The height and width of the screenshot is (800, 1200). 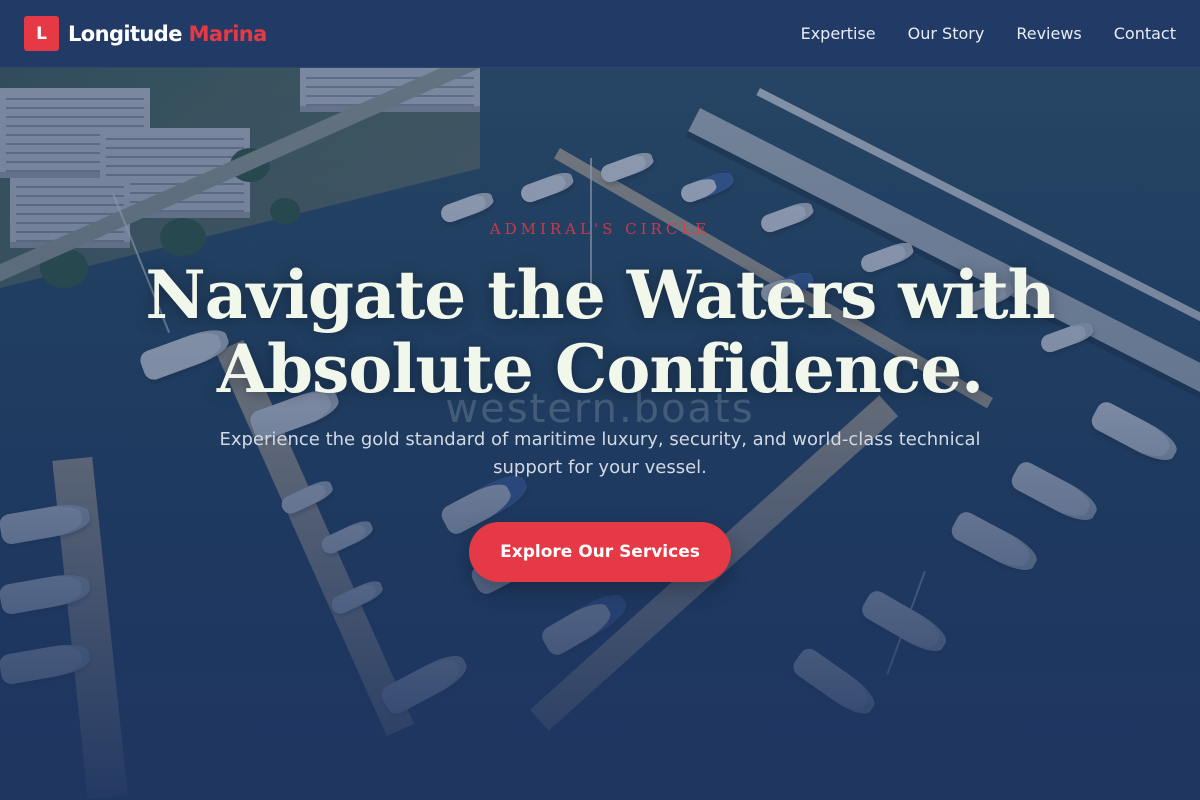 I want to click on brand-name-primary: Longitude, so click(x=125, y=33).